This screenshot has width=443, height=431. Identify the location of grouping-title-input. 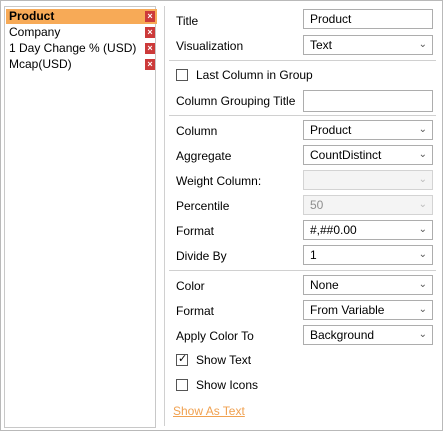
(368, 101).